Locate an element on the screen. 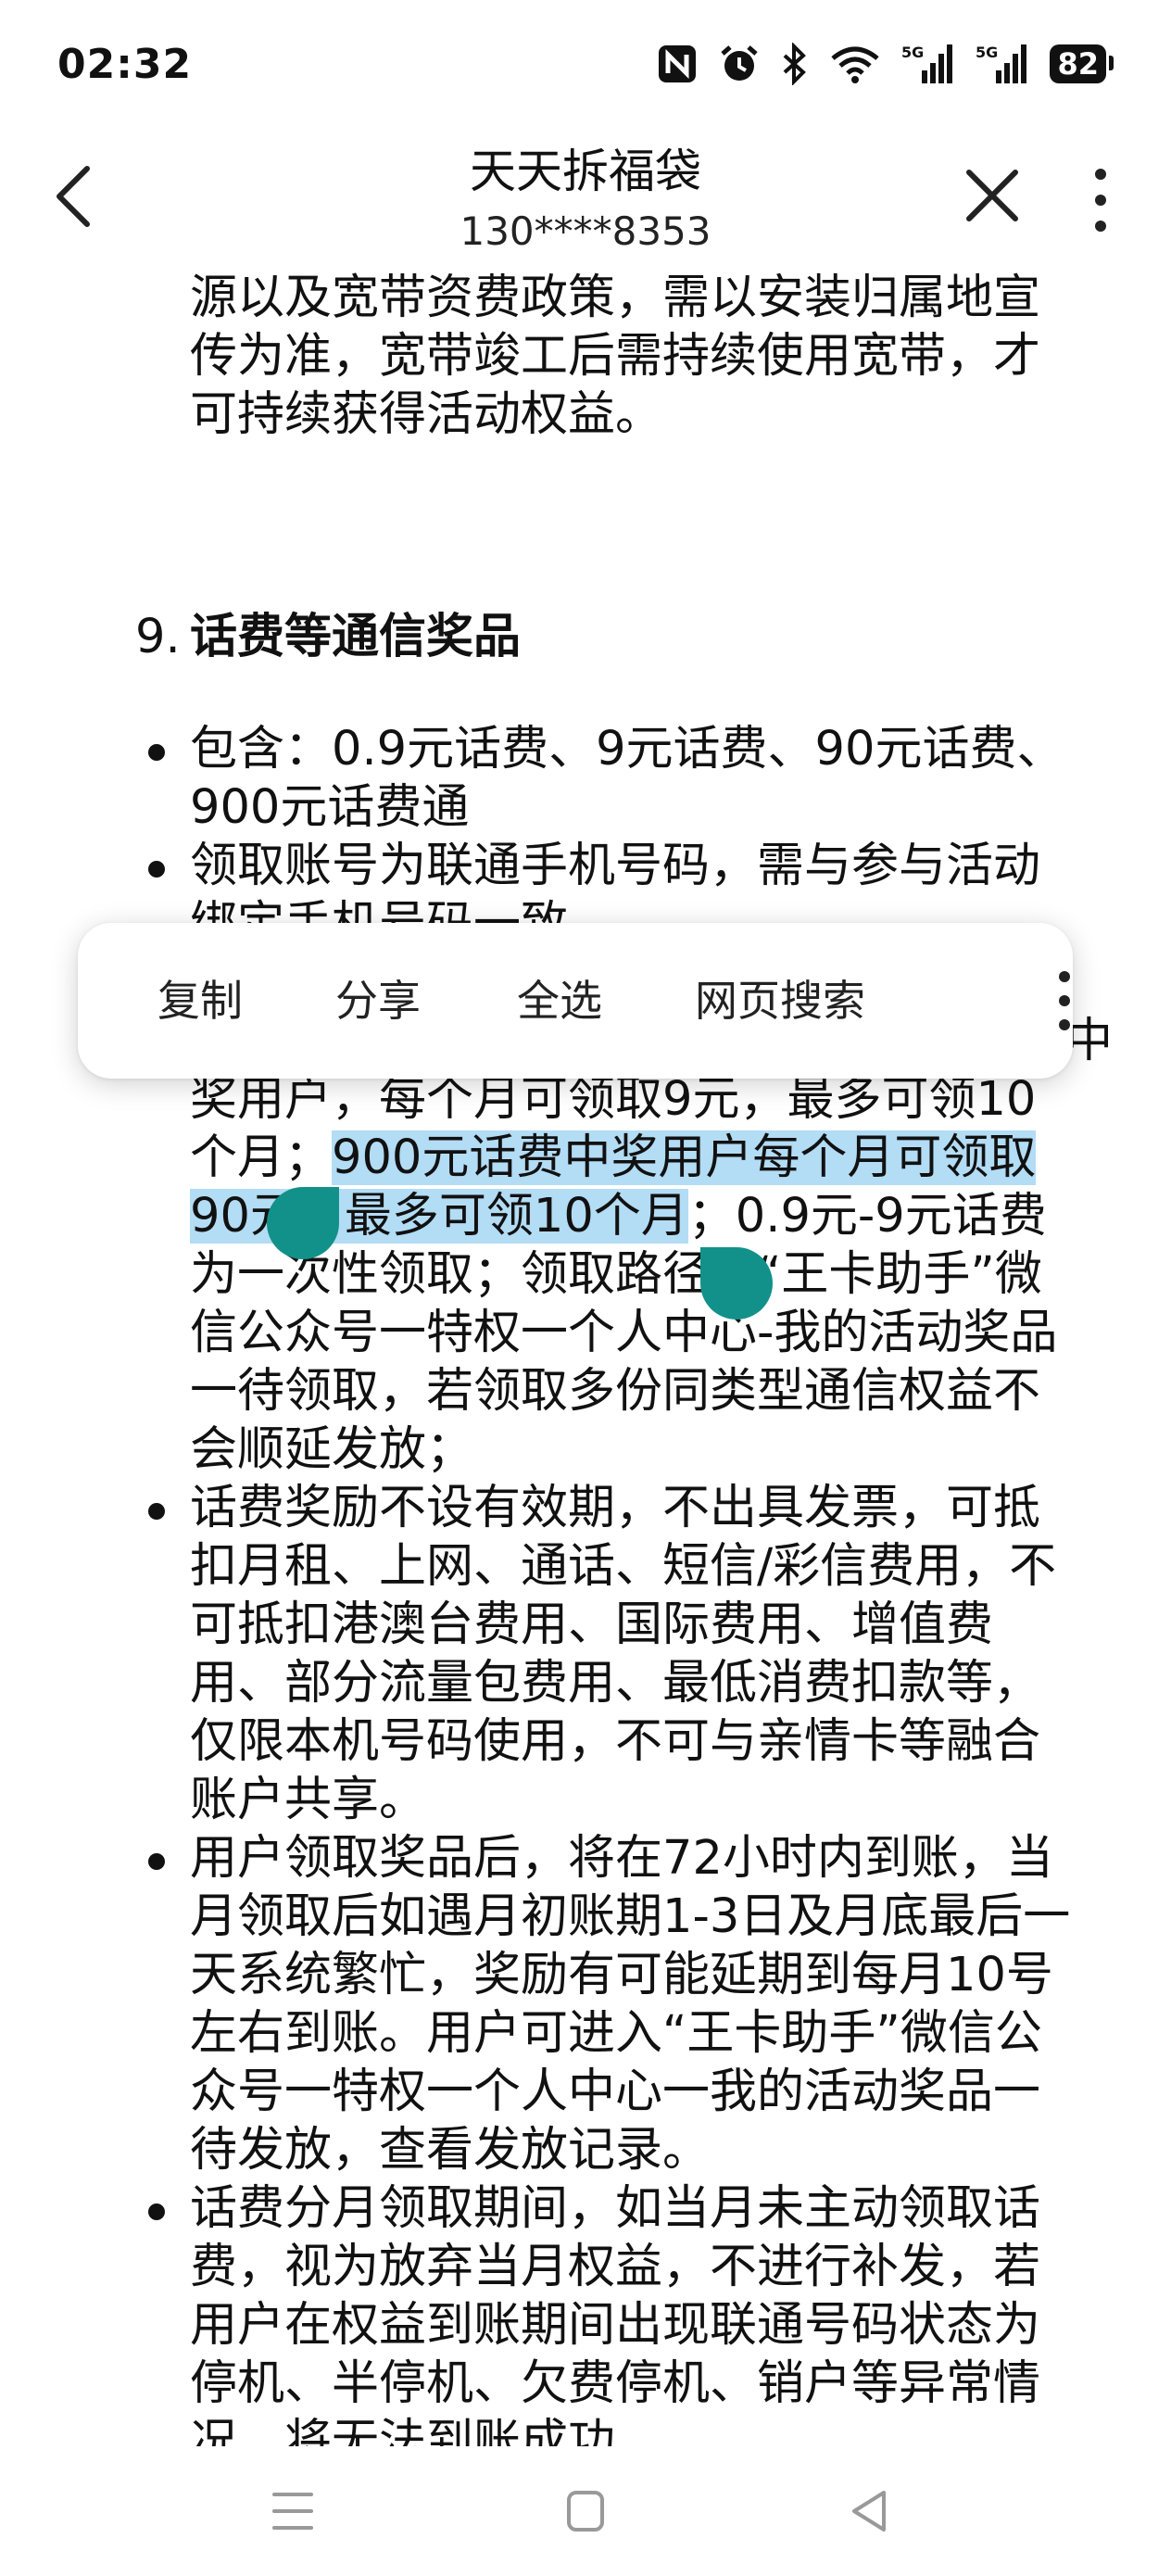 This screenshot has width=1171, height=2576. paragraph-line: 扣月租、上网、通话、短信/彩信费用，不 is located at coordinates (624, 1567).